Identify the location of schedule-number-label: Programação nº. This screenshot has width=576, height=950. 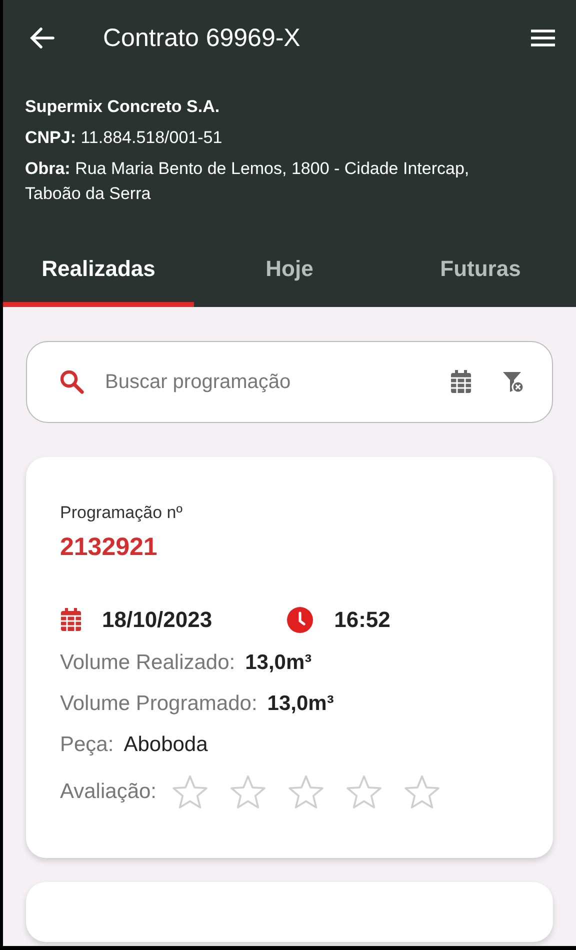
(121, 513).